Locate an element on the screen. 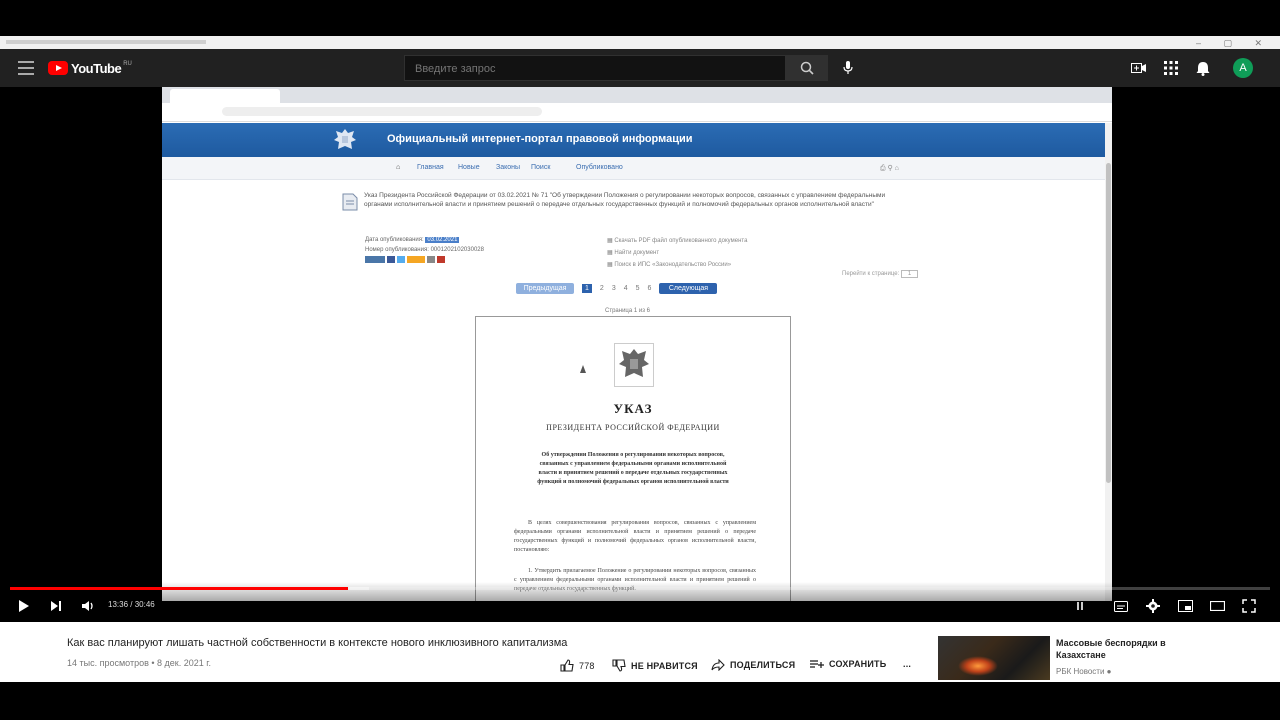 The image size is (1280, 720). page-1: 1 is located at coordinates (587, 288).